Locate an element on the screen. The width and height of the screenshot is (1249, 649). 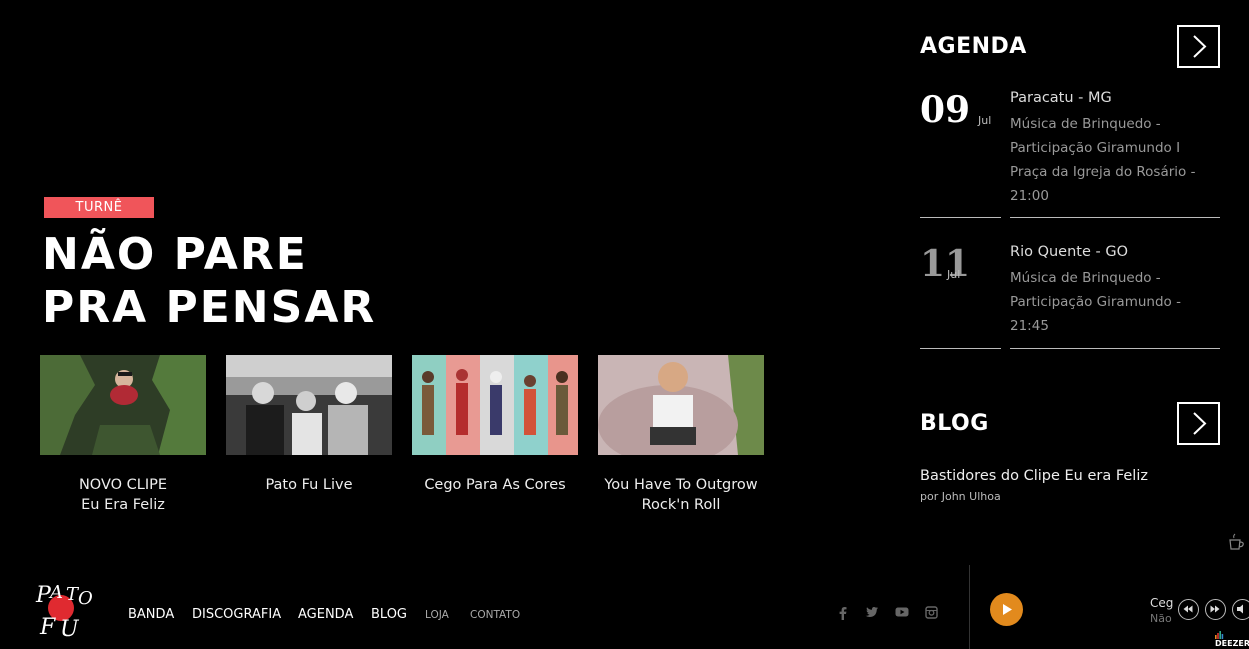
fast-forward-icon is located at coordinates (1215, 609).